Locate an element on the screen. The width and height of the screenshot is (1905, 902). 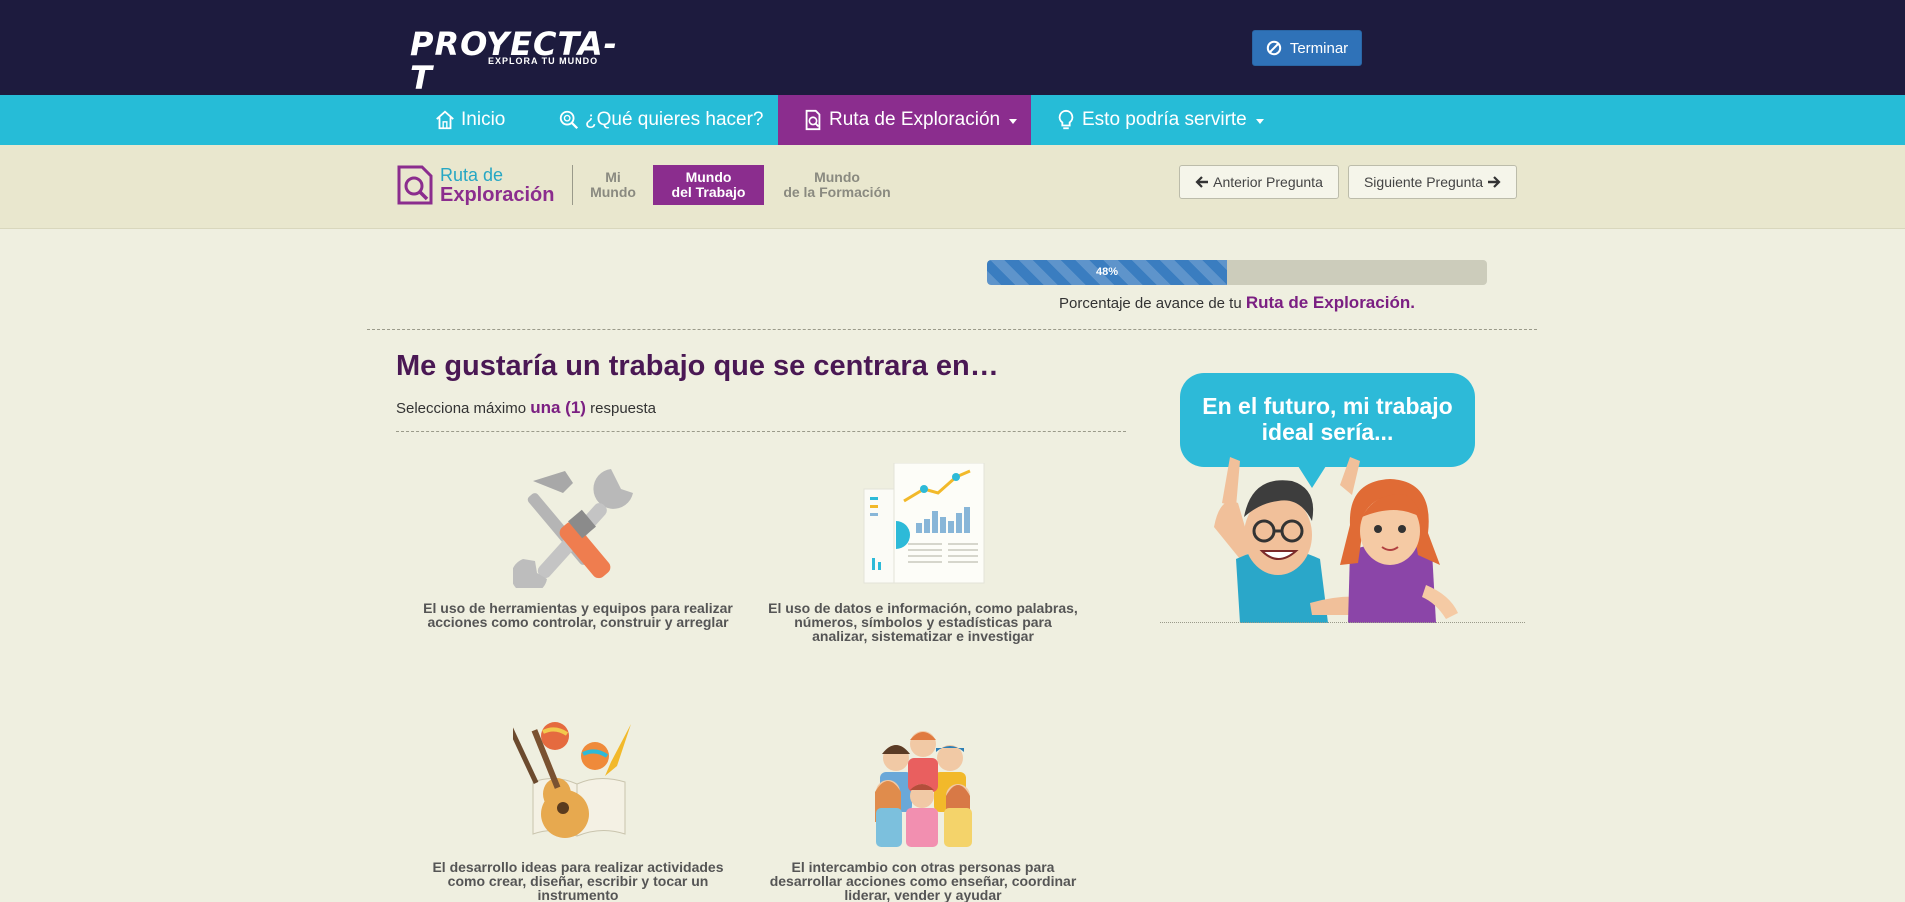
step-line2: de la Formación is located at coordinates (837, 192).